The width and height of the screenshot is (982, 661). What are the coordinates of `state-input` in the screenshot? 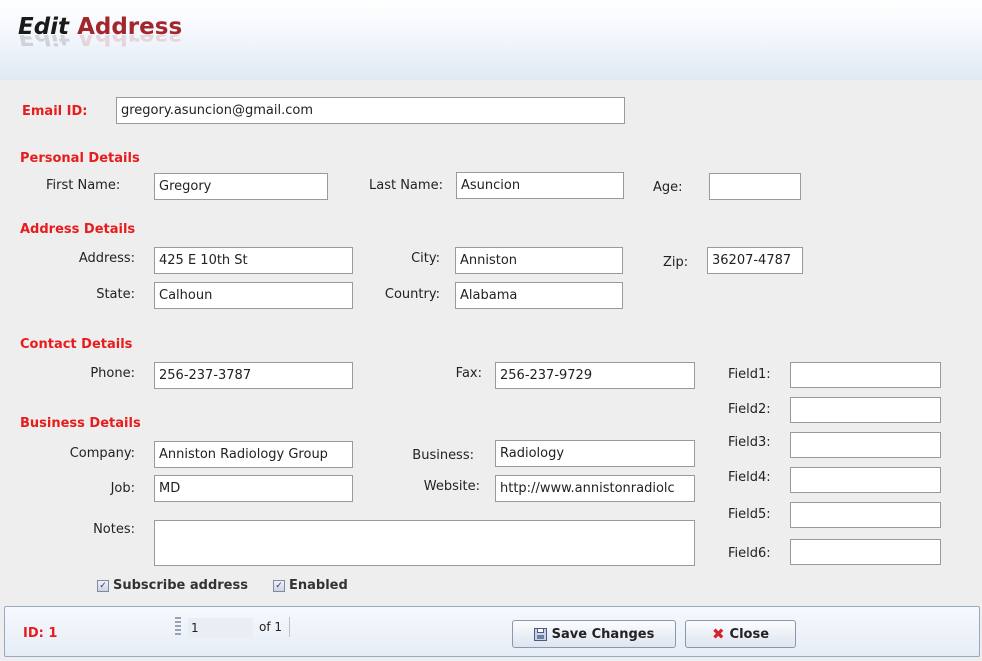 It's located at (253, 295).